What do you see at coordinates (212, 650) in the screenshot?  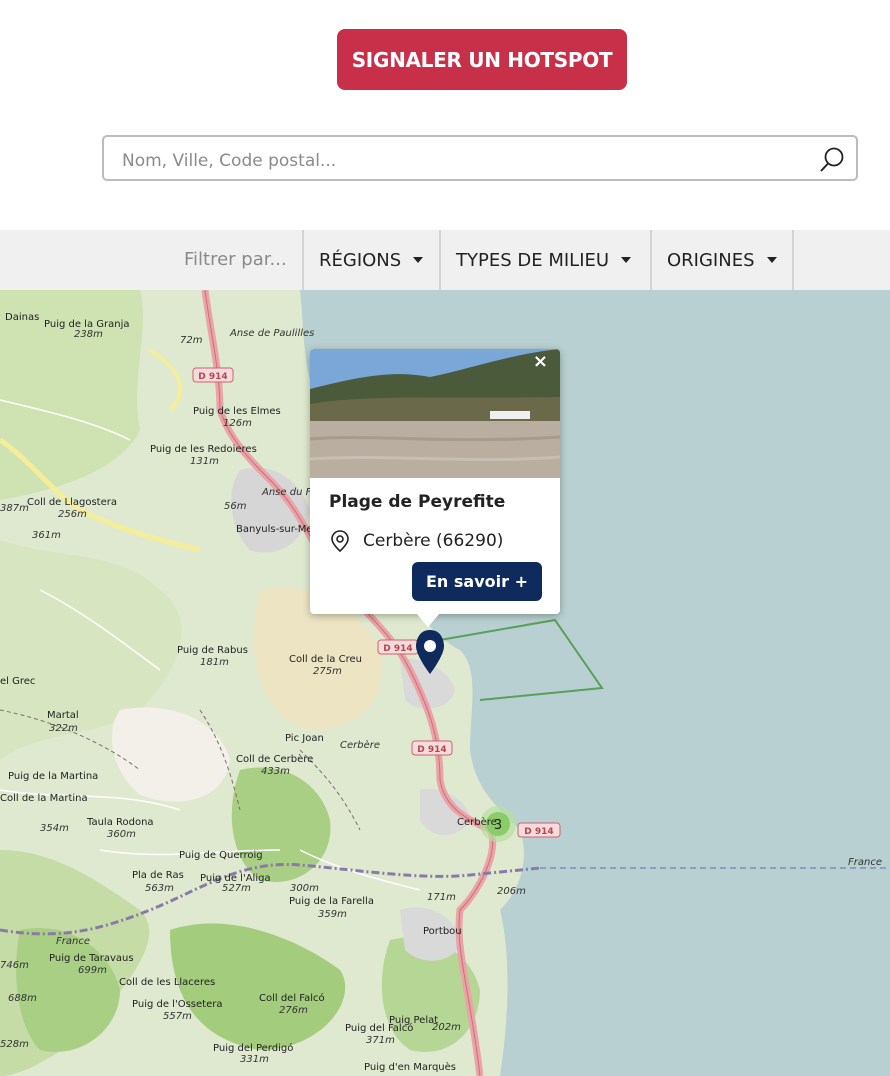 I see `svg-text: Puig de Rabus` at bounding box center [212, 650].